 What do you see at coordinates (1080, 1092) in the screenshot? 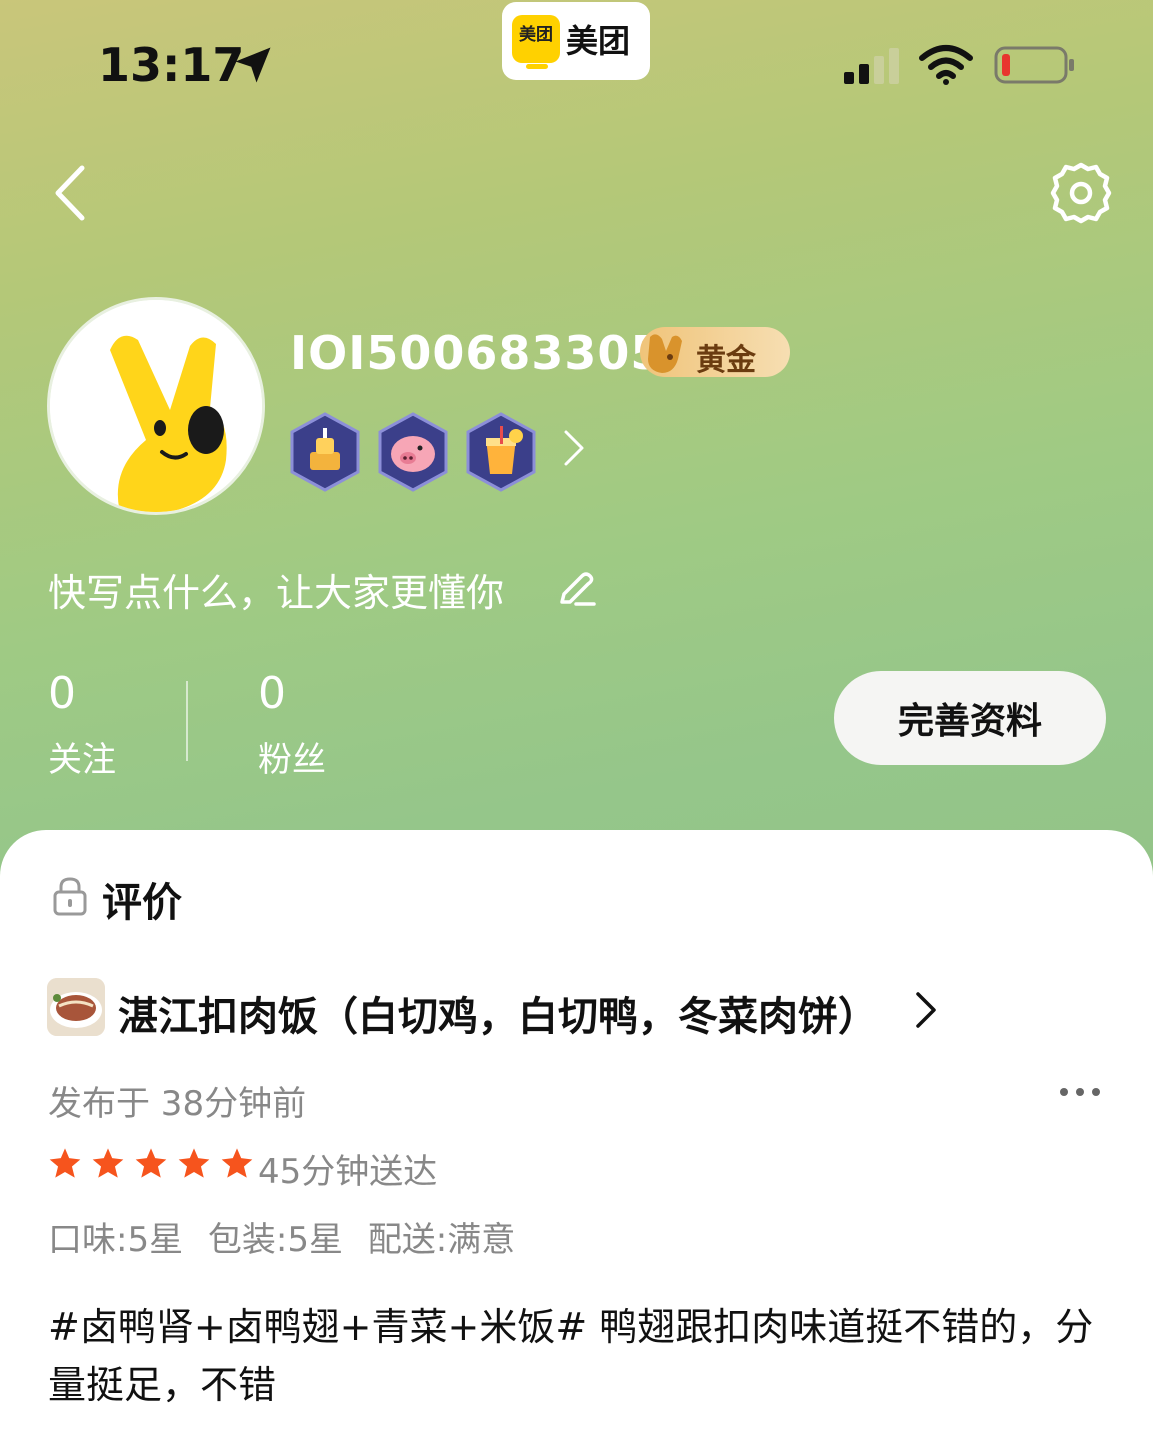
I see `more-options-icon` at bounding box center [1080, 1092].